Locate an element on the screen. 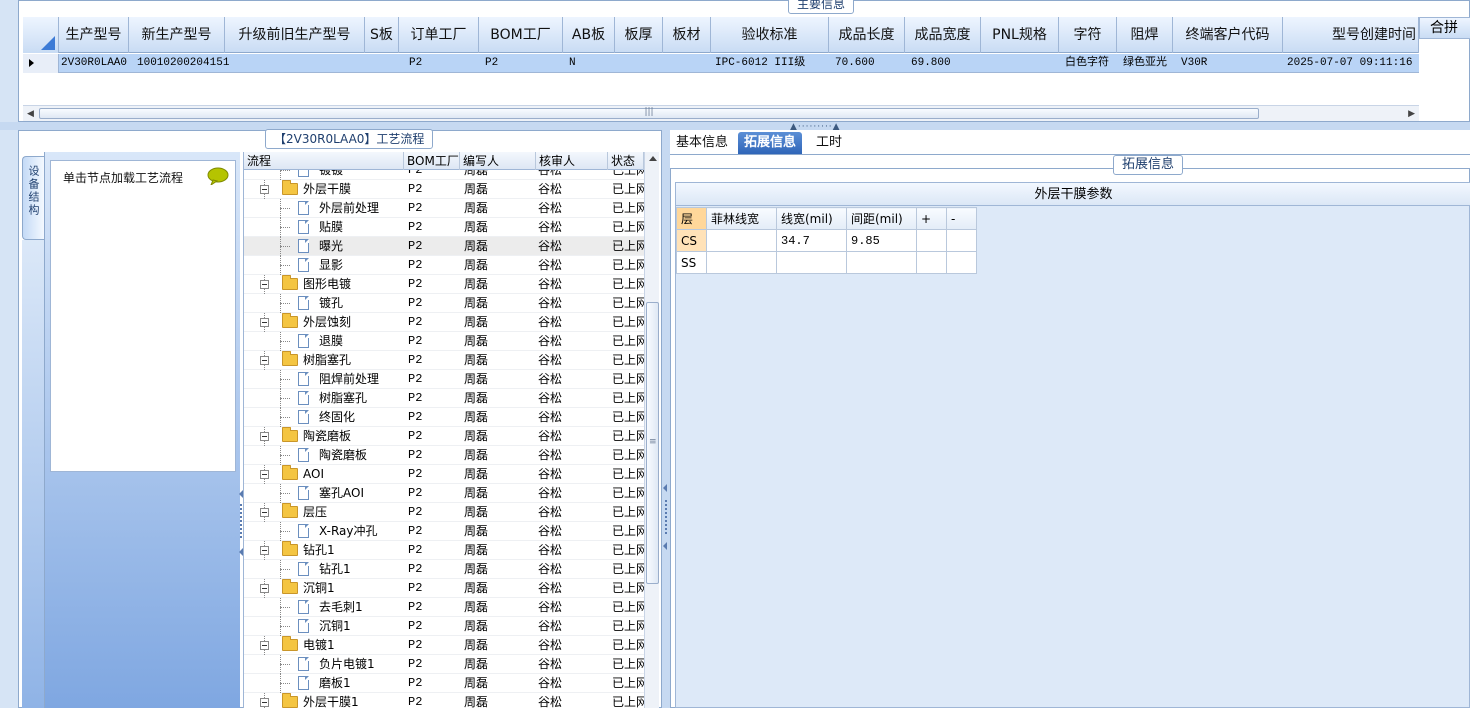 The width and height of the screenshot is (1470, 708). cell-old-model is located at coordinates (295, 63).